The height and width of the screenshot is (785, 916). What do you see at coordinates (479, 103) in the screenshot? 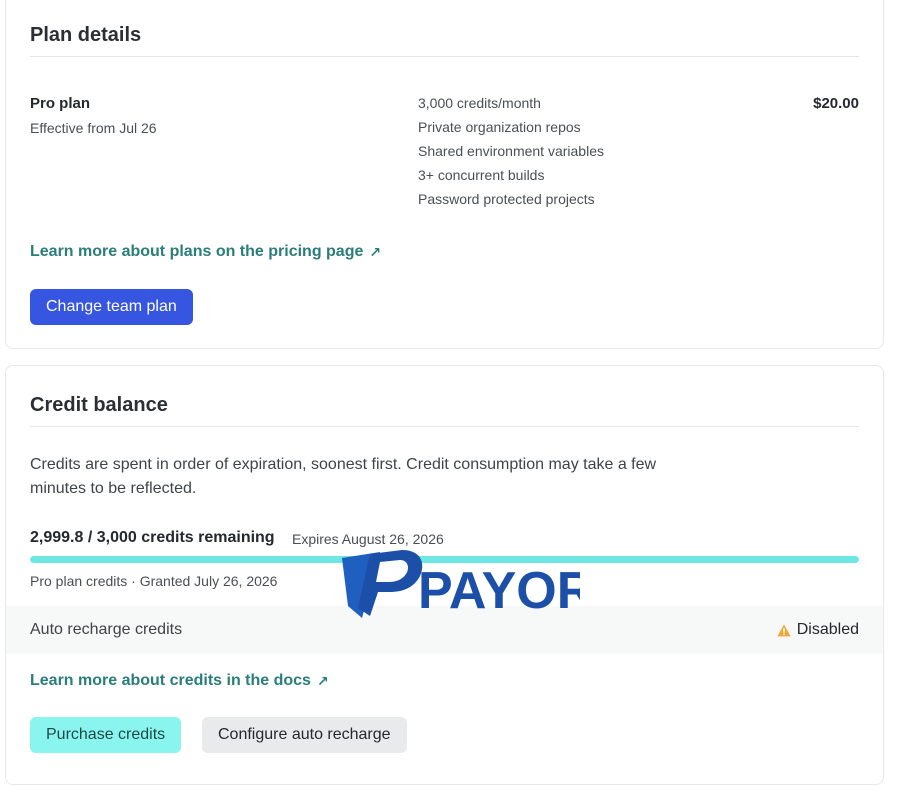
I see `plan-feature: 3,000 credits/month` at bounding box center [479, 103].